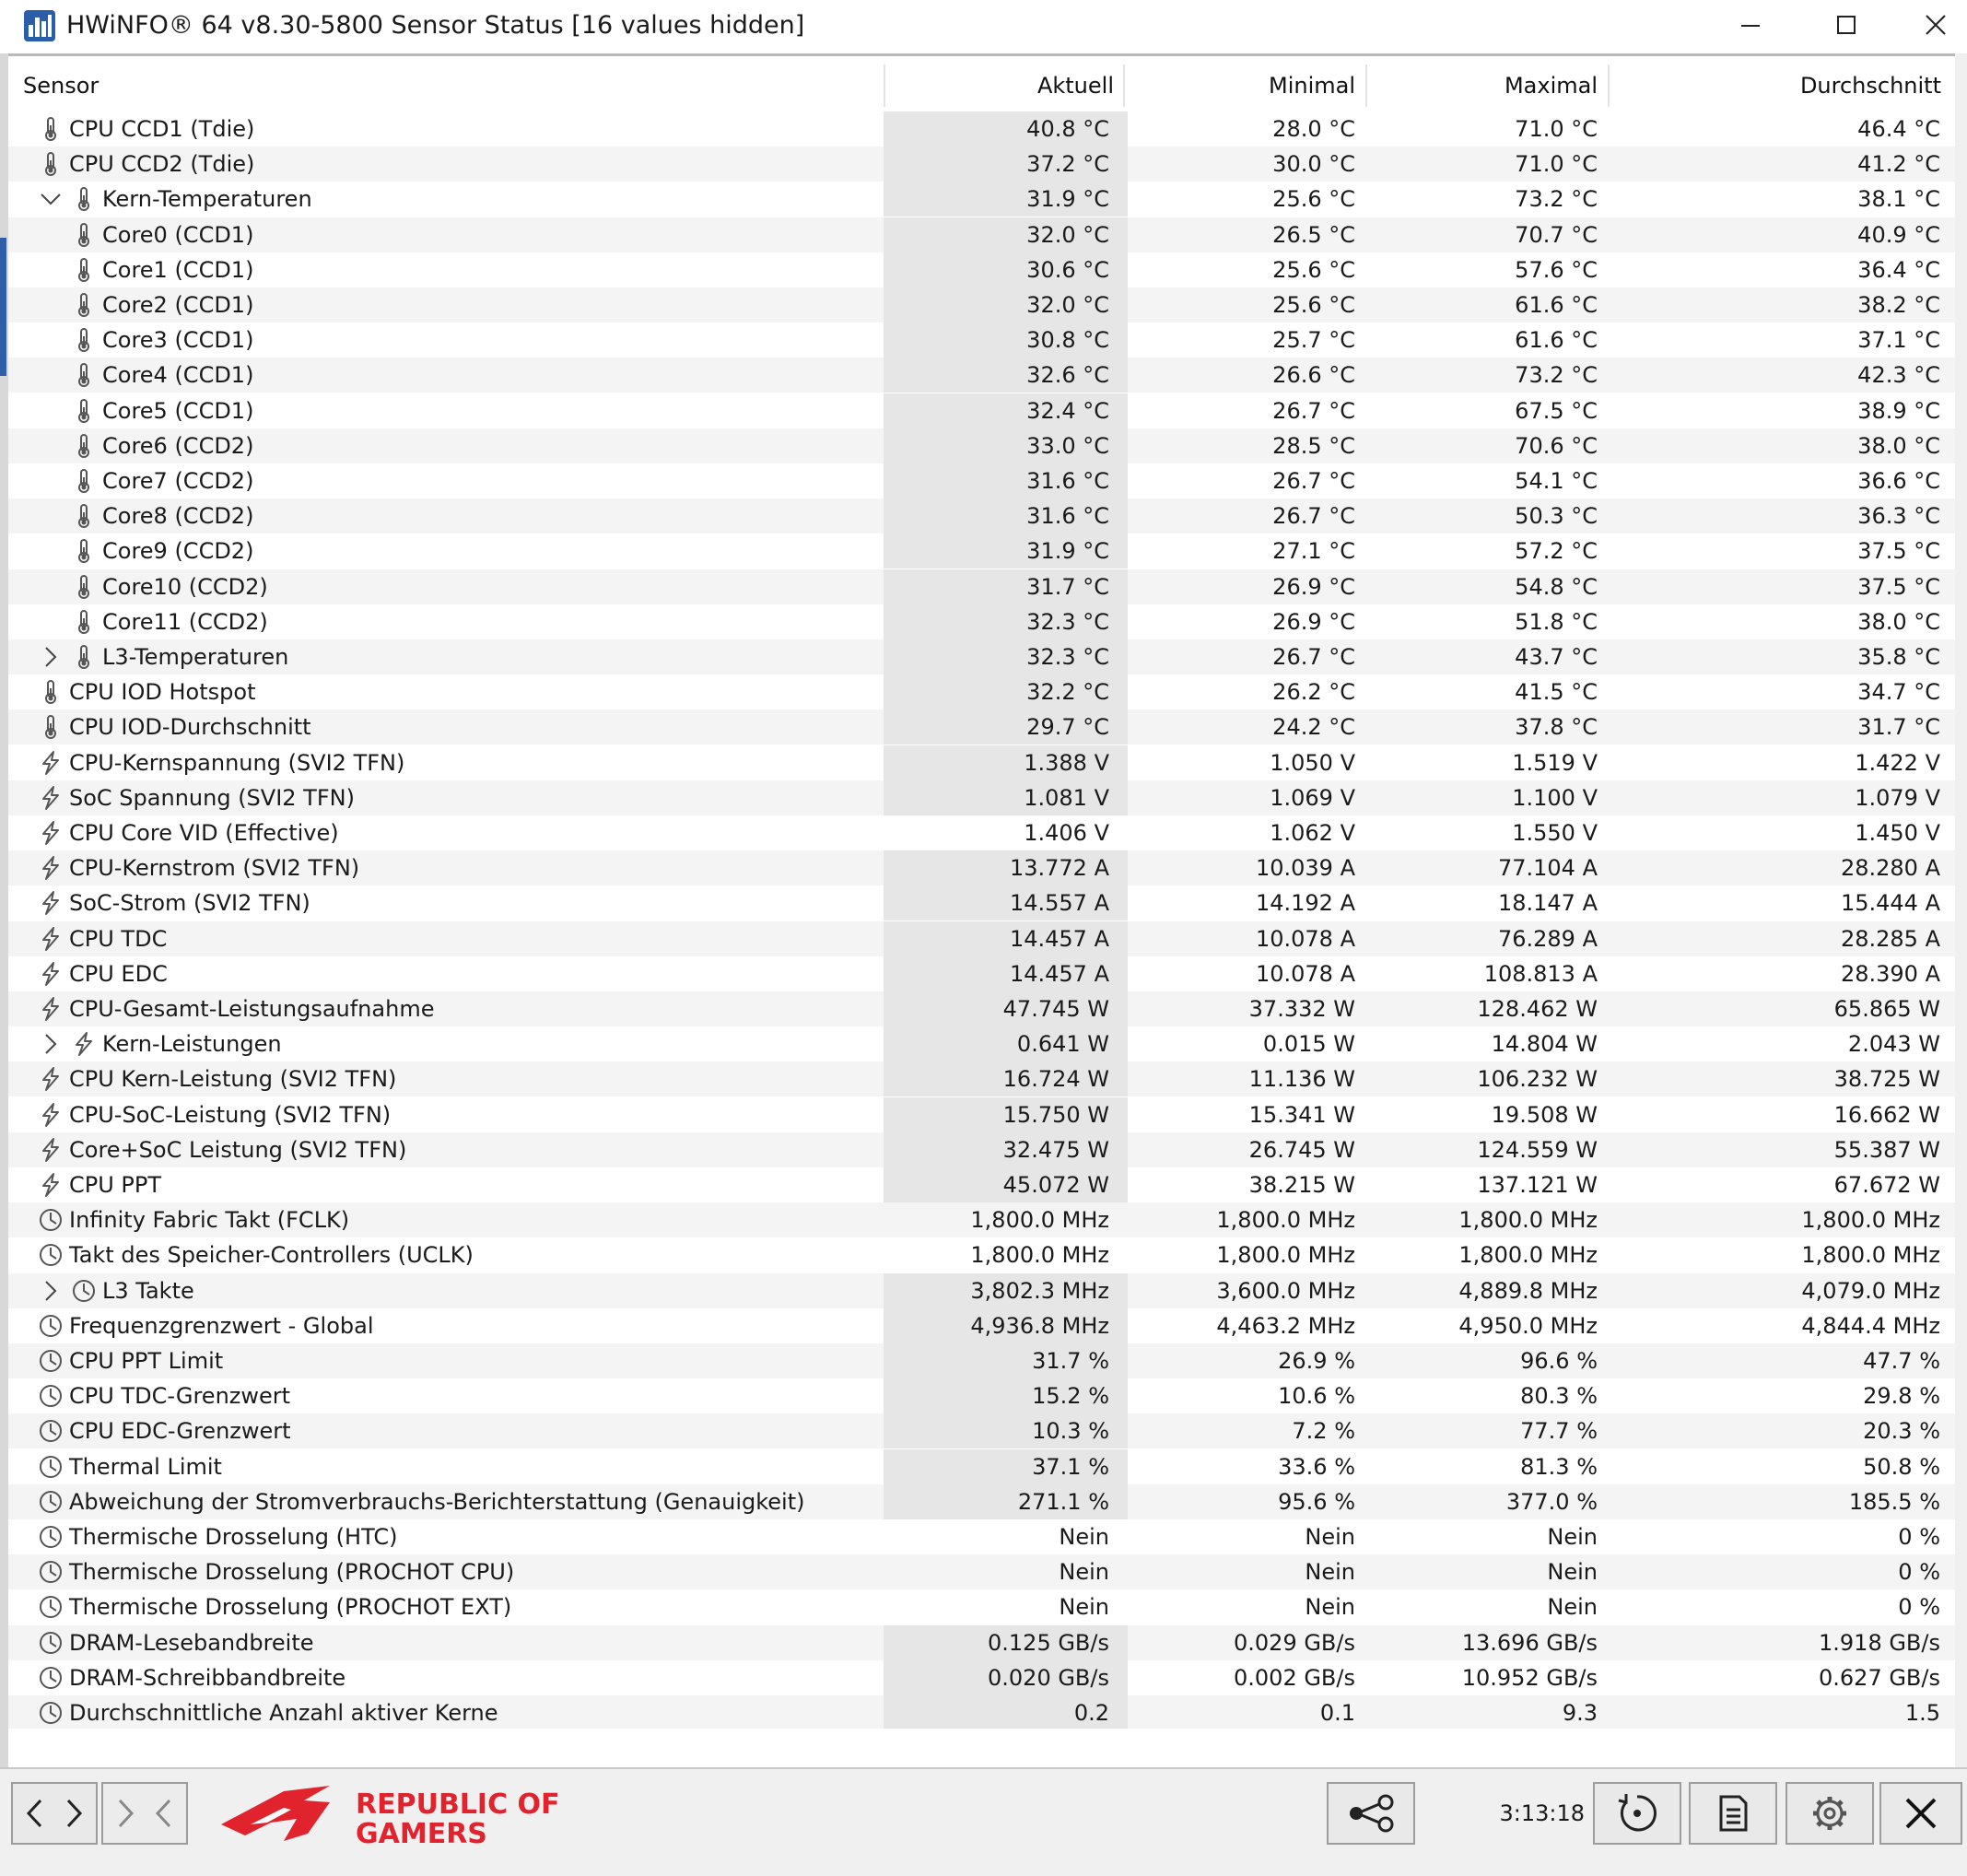 Image resolution: width=1967 pixels, height=1876 pixels. What do you see at coordinates (1893, 1044) in the screenshot?
I see `average-value: 2.043 W` at bounding box center [1893, 1044].